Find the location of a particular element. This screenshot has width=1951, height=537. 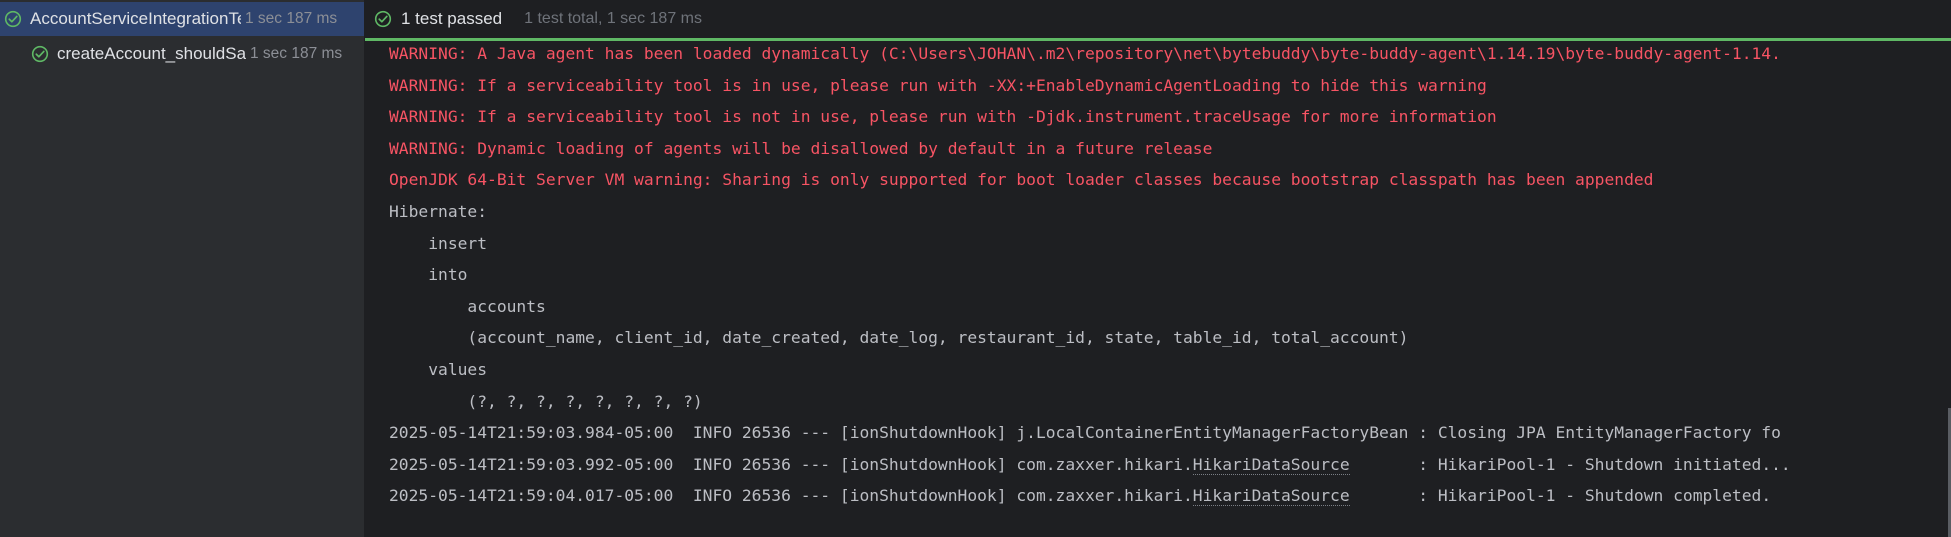

tests-passed-label: 1 test passed is located at coordinates (452, 18).